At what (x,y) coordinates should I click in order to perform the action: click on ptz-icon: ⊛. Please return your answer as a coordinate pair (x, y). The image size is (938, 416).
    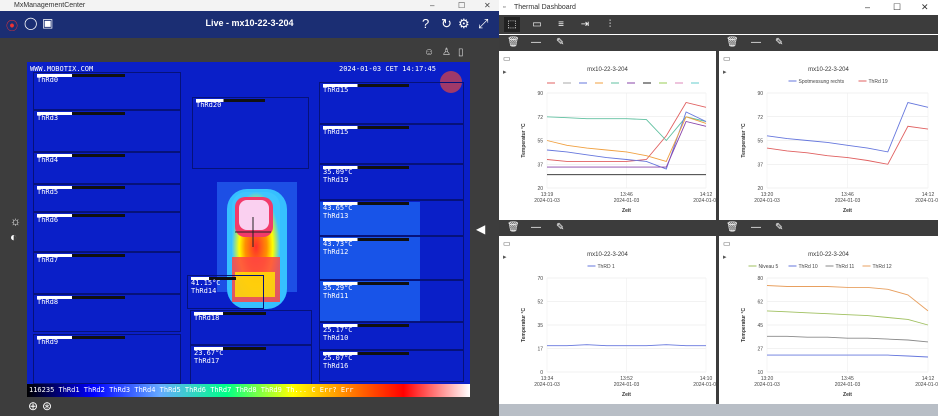
    Looking at the image, I should click on (47, 406).